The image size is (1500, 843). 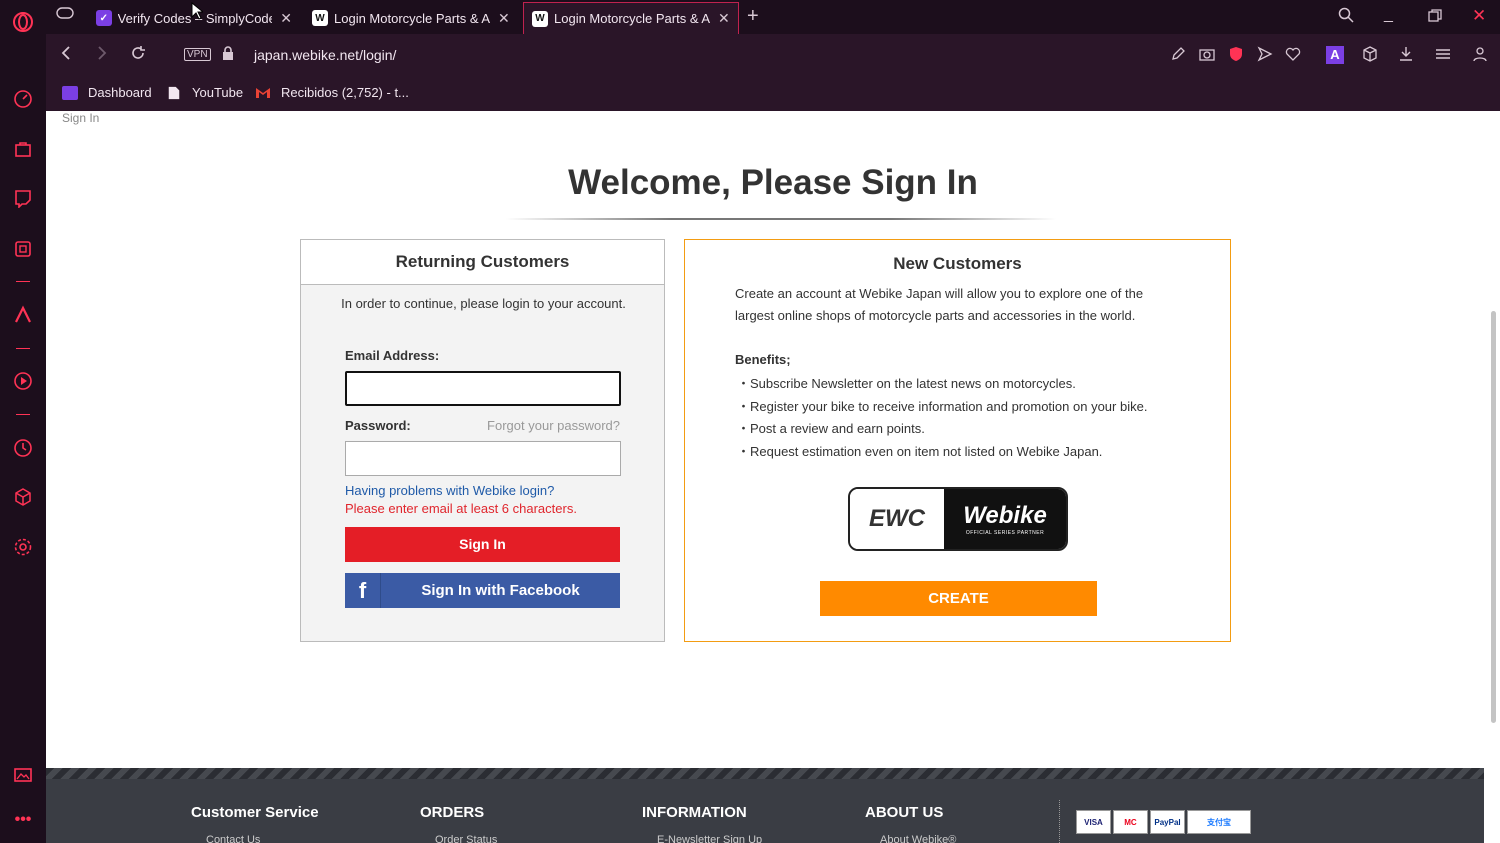 I want to click on facebook-sign-in-label: Sign In with Facebook, so click(x=500, y=590).